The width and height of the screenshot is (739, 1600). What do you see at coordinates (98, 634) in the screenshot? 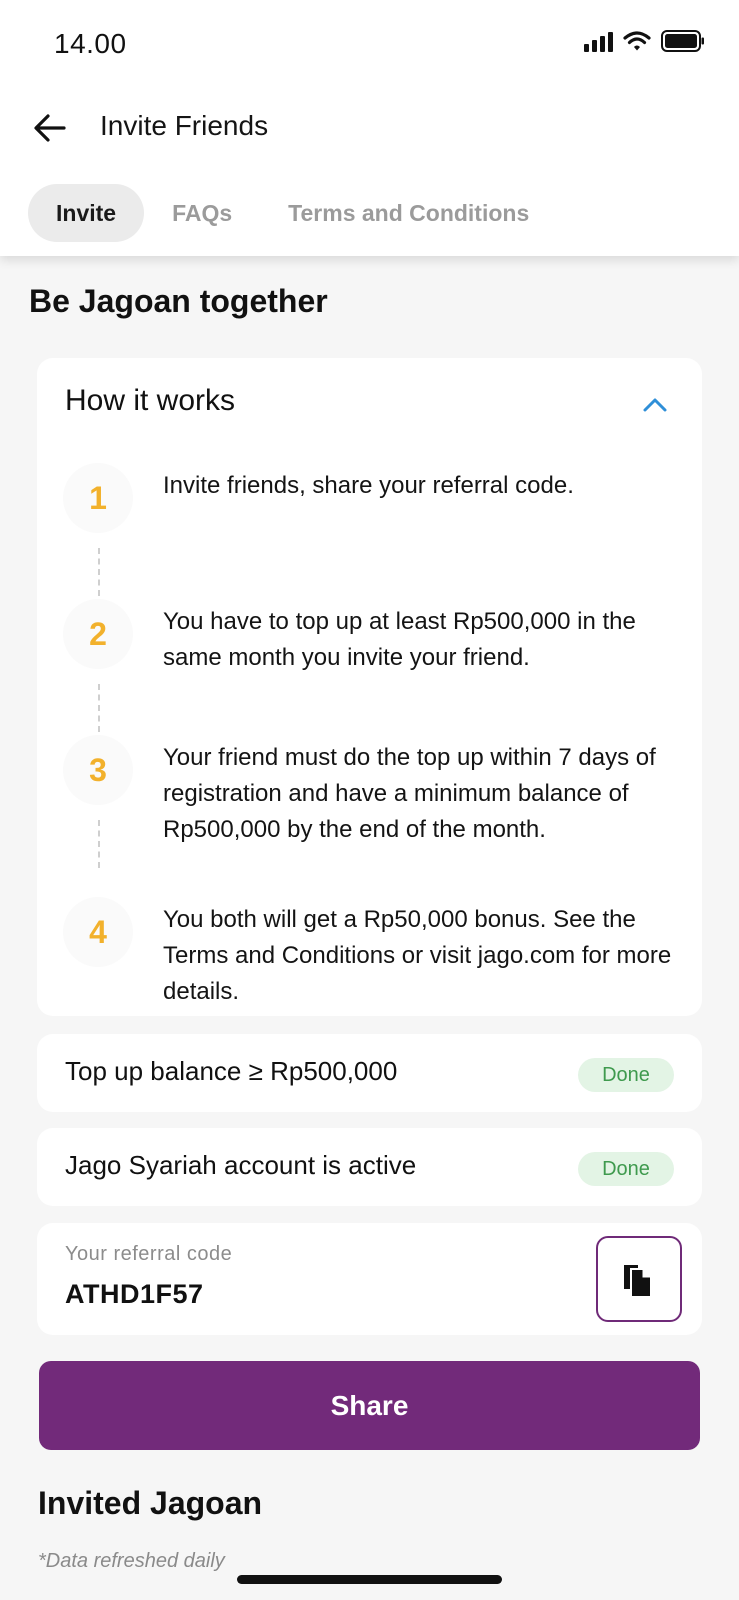
I see `step-number: 2` at bounding box center [98, 634].